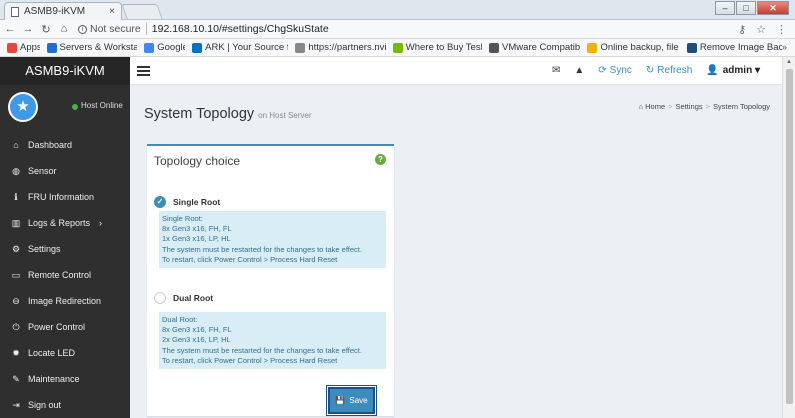  Describe the element at coordinates (15, 11) in the screenshot. I see `page-icon` at that location.